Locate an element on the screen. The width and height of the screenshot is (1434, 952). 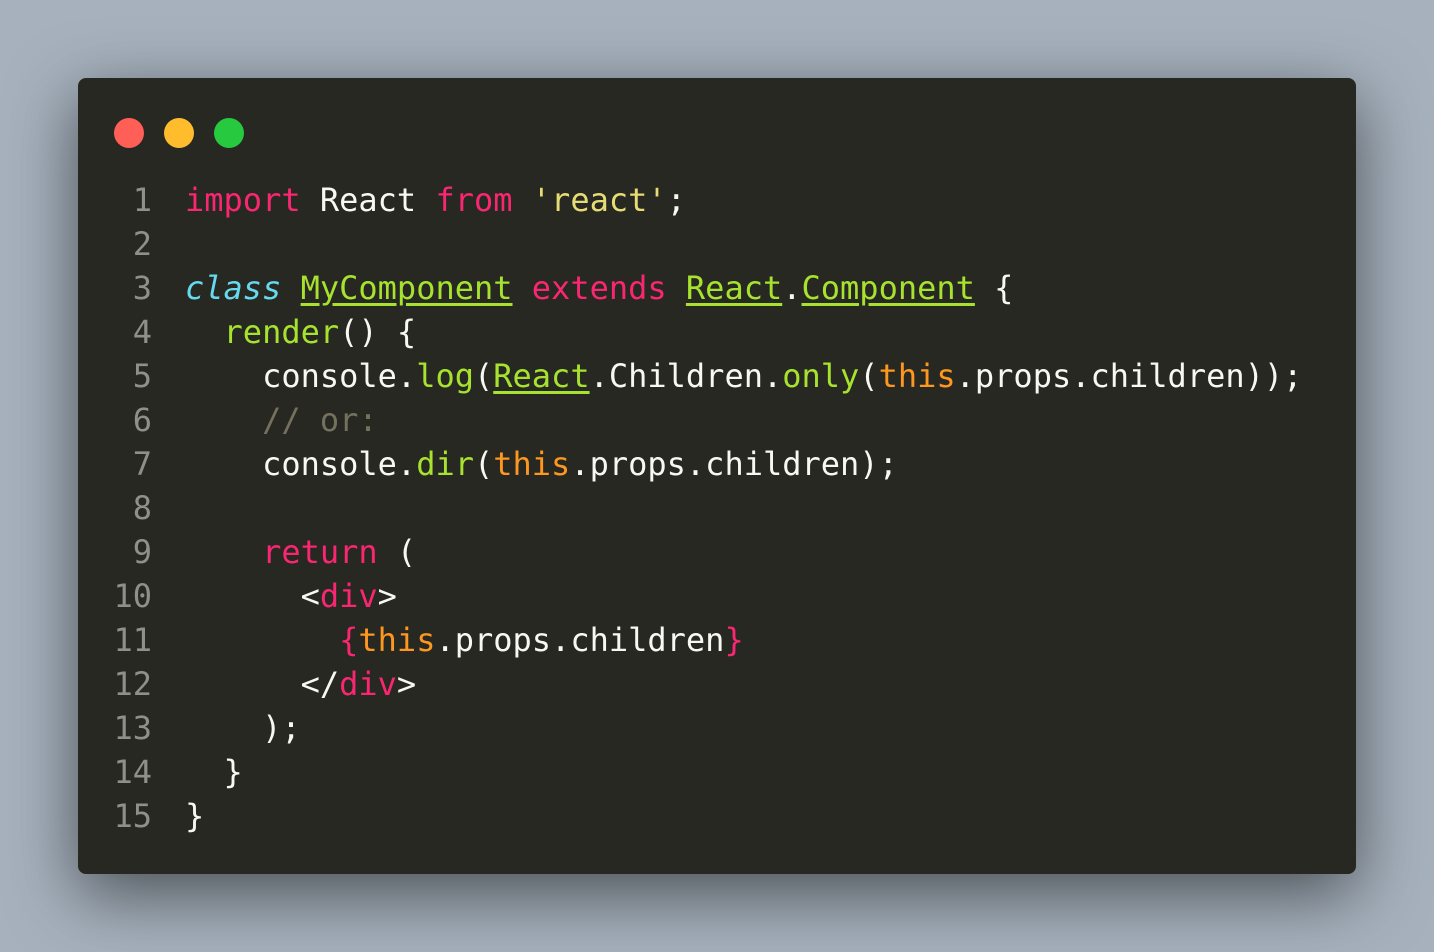
code-token: < is located at coordinates (252, 596).